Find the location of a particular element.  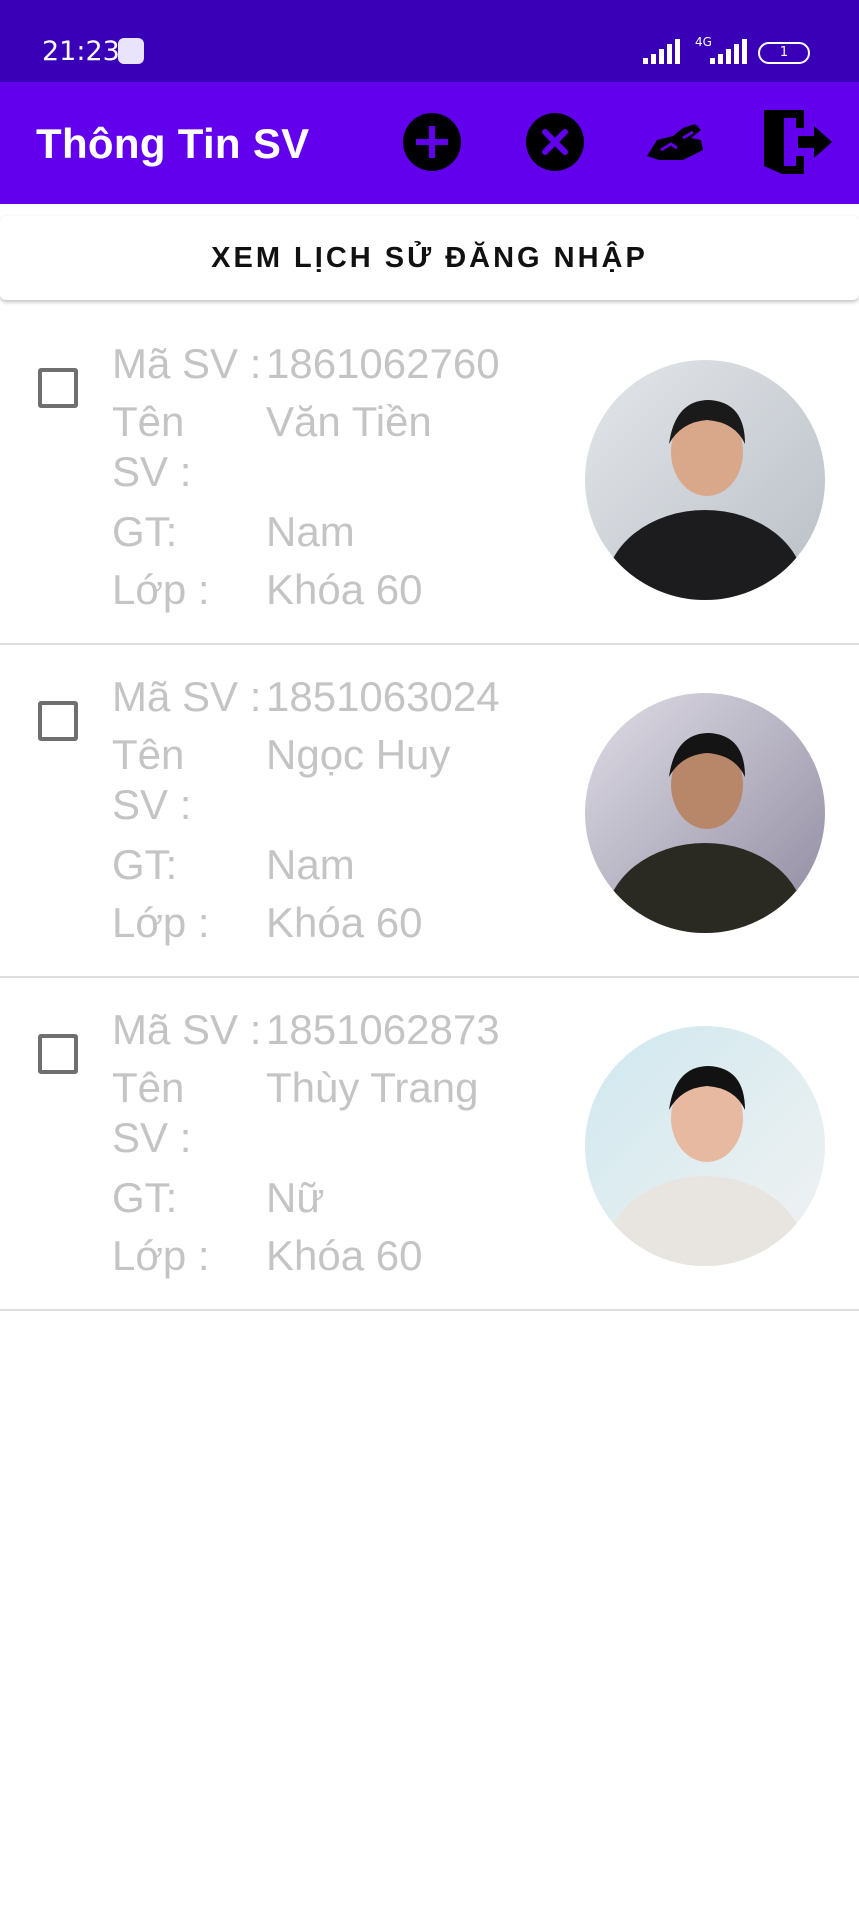

student-id-value: 1851063024 is located at coordinates (383, 696).